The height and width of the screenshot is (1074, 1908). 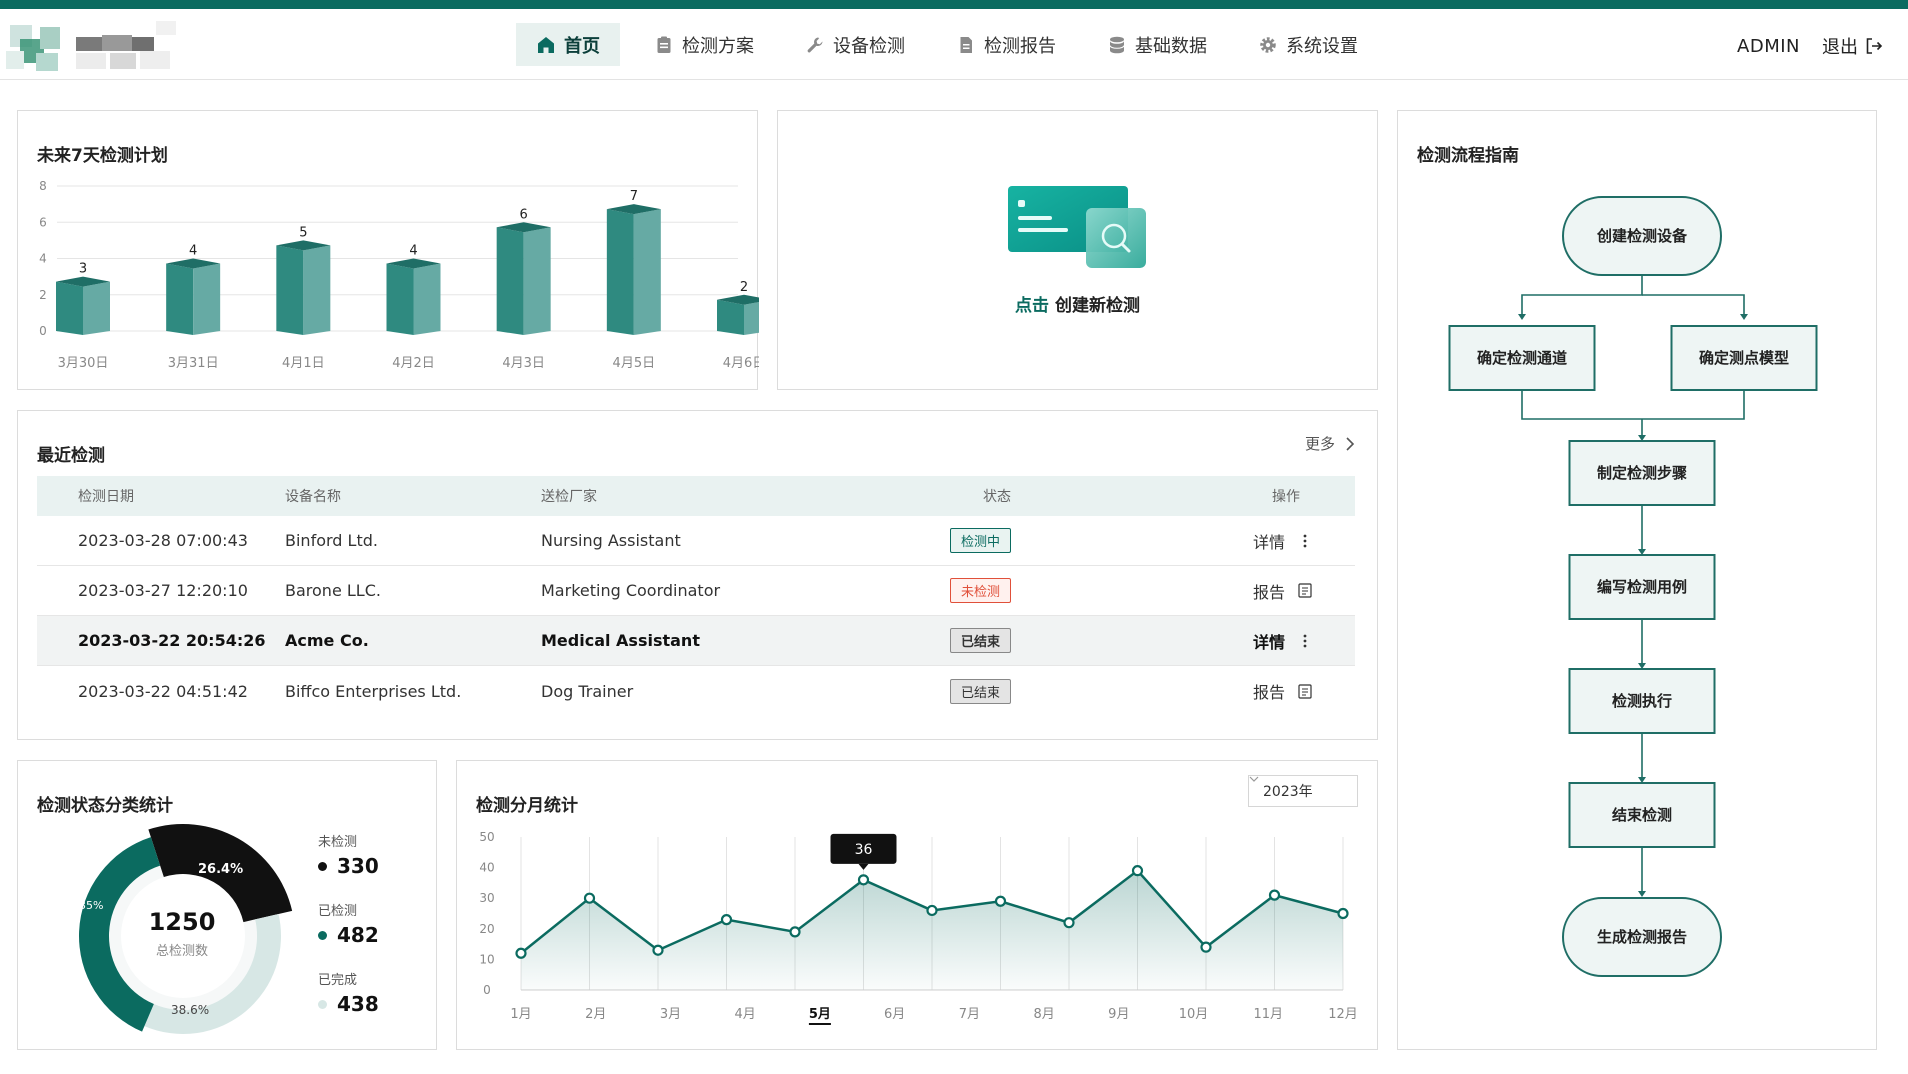 I want to click on x-tick-label: 3月30日, so click(x=83, y=363).